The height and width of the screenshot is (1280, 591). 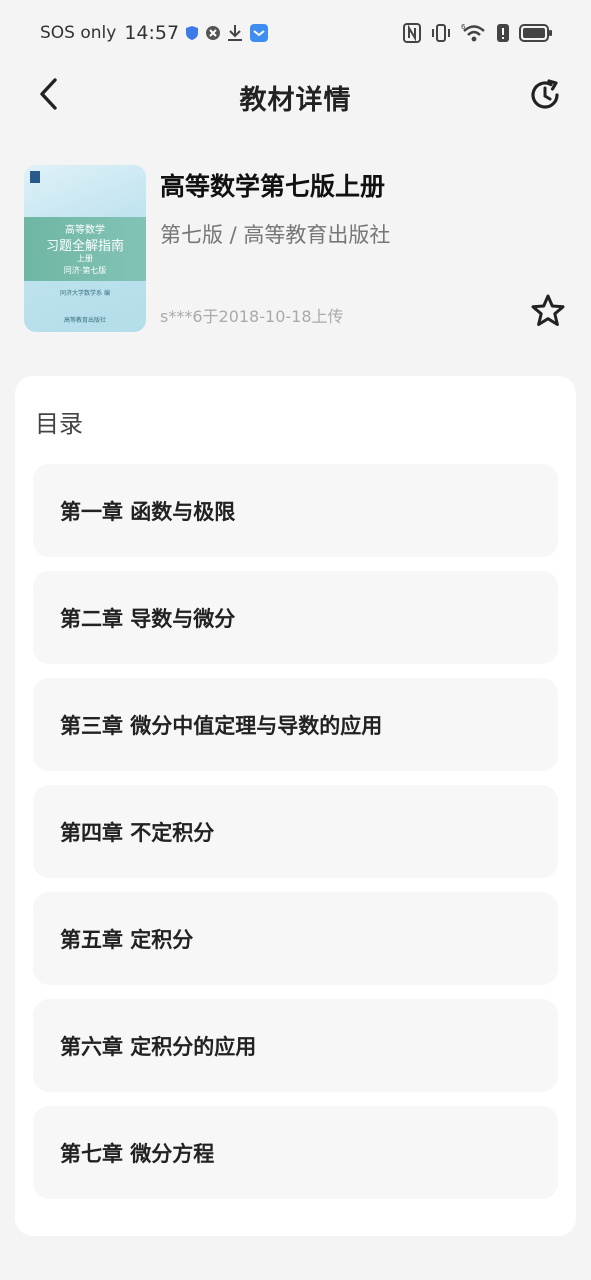 I want to click on cover-line3: 上册, so click(x=85, y=258).